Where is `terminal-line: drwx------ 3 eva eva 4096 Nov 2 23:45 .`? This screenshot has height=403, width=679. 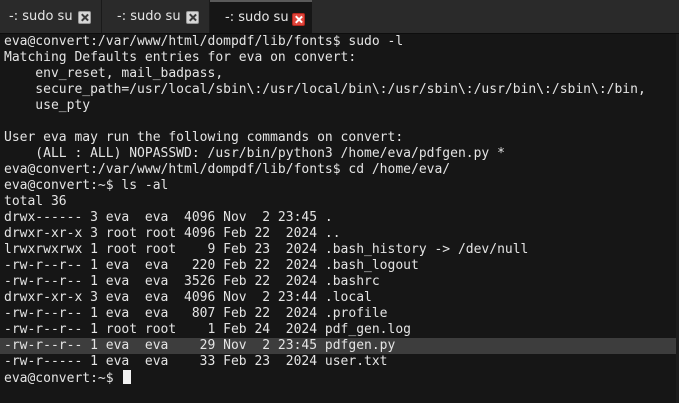 terminal-line: drwx------ 3 eva eva 4096 Nov 2 23:45 . is located at coordinates (168, 217).